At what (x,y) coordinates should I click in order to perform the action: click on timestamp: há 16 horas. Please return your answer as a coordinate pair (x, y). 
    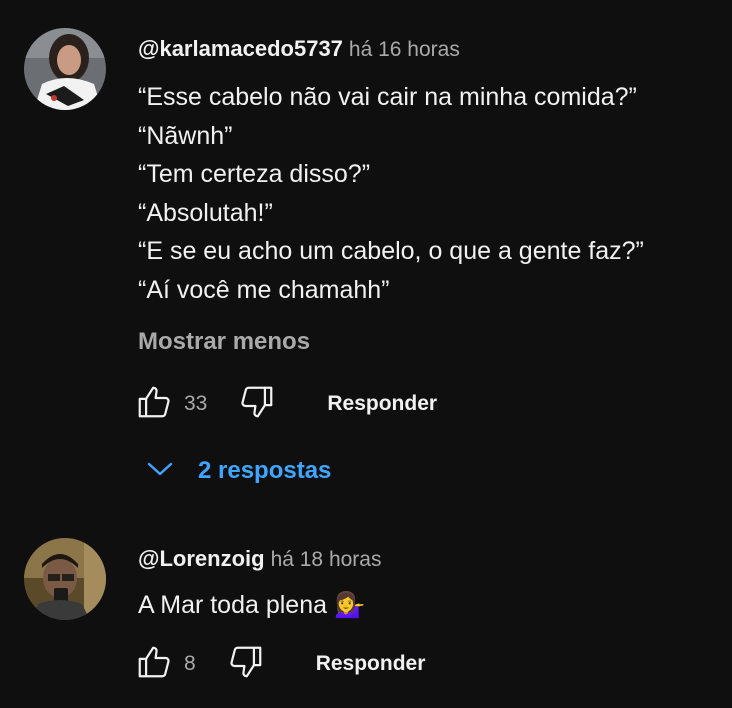
    Looking at the image, I should click on (404, 49).